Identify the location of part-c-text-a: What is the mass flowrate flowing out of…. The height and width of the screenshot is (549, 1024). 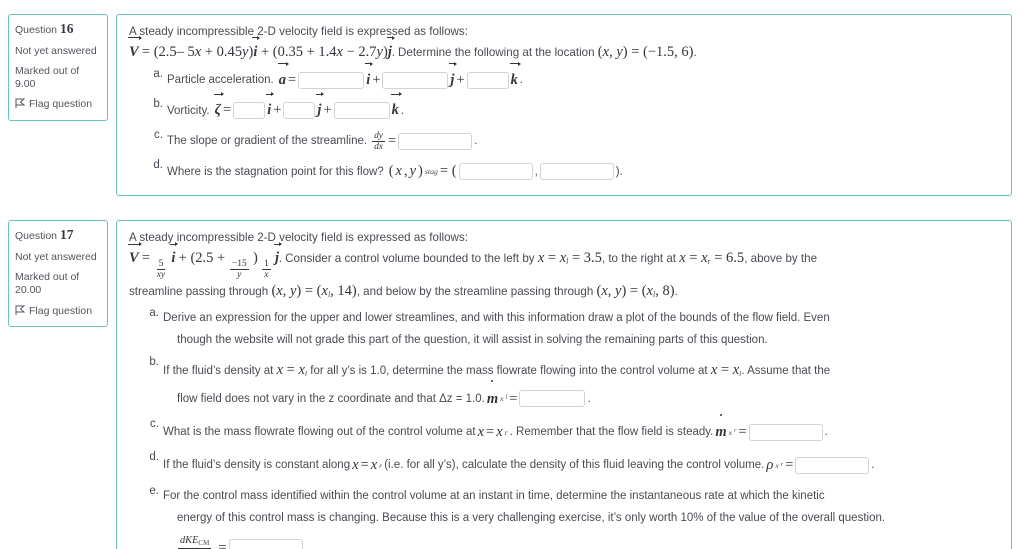
(319, 431).